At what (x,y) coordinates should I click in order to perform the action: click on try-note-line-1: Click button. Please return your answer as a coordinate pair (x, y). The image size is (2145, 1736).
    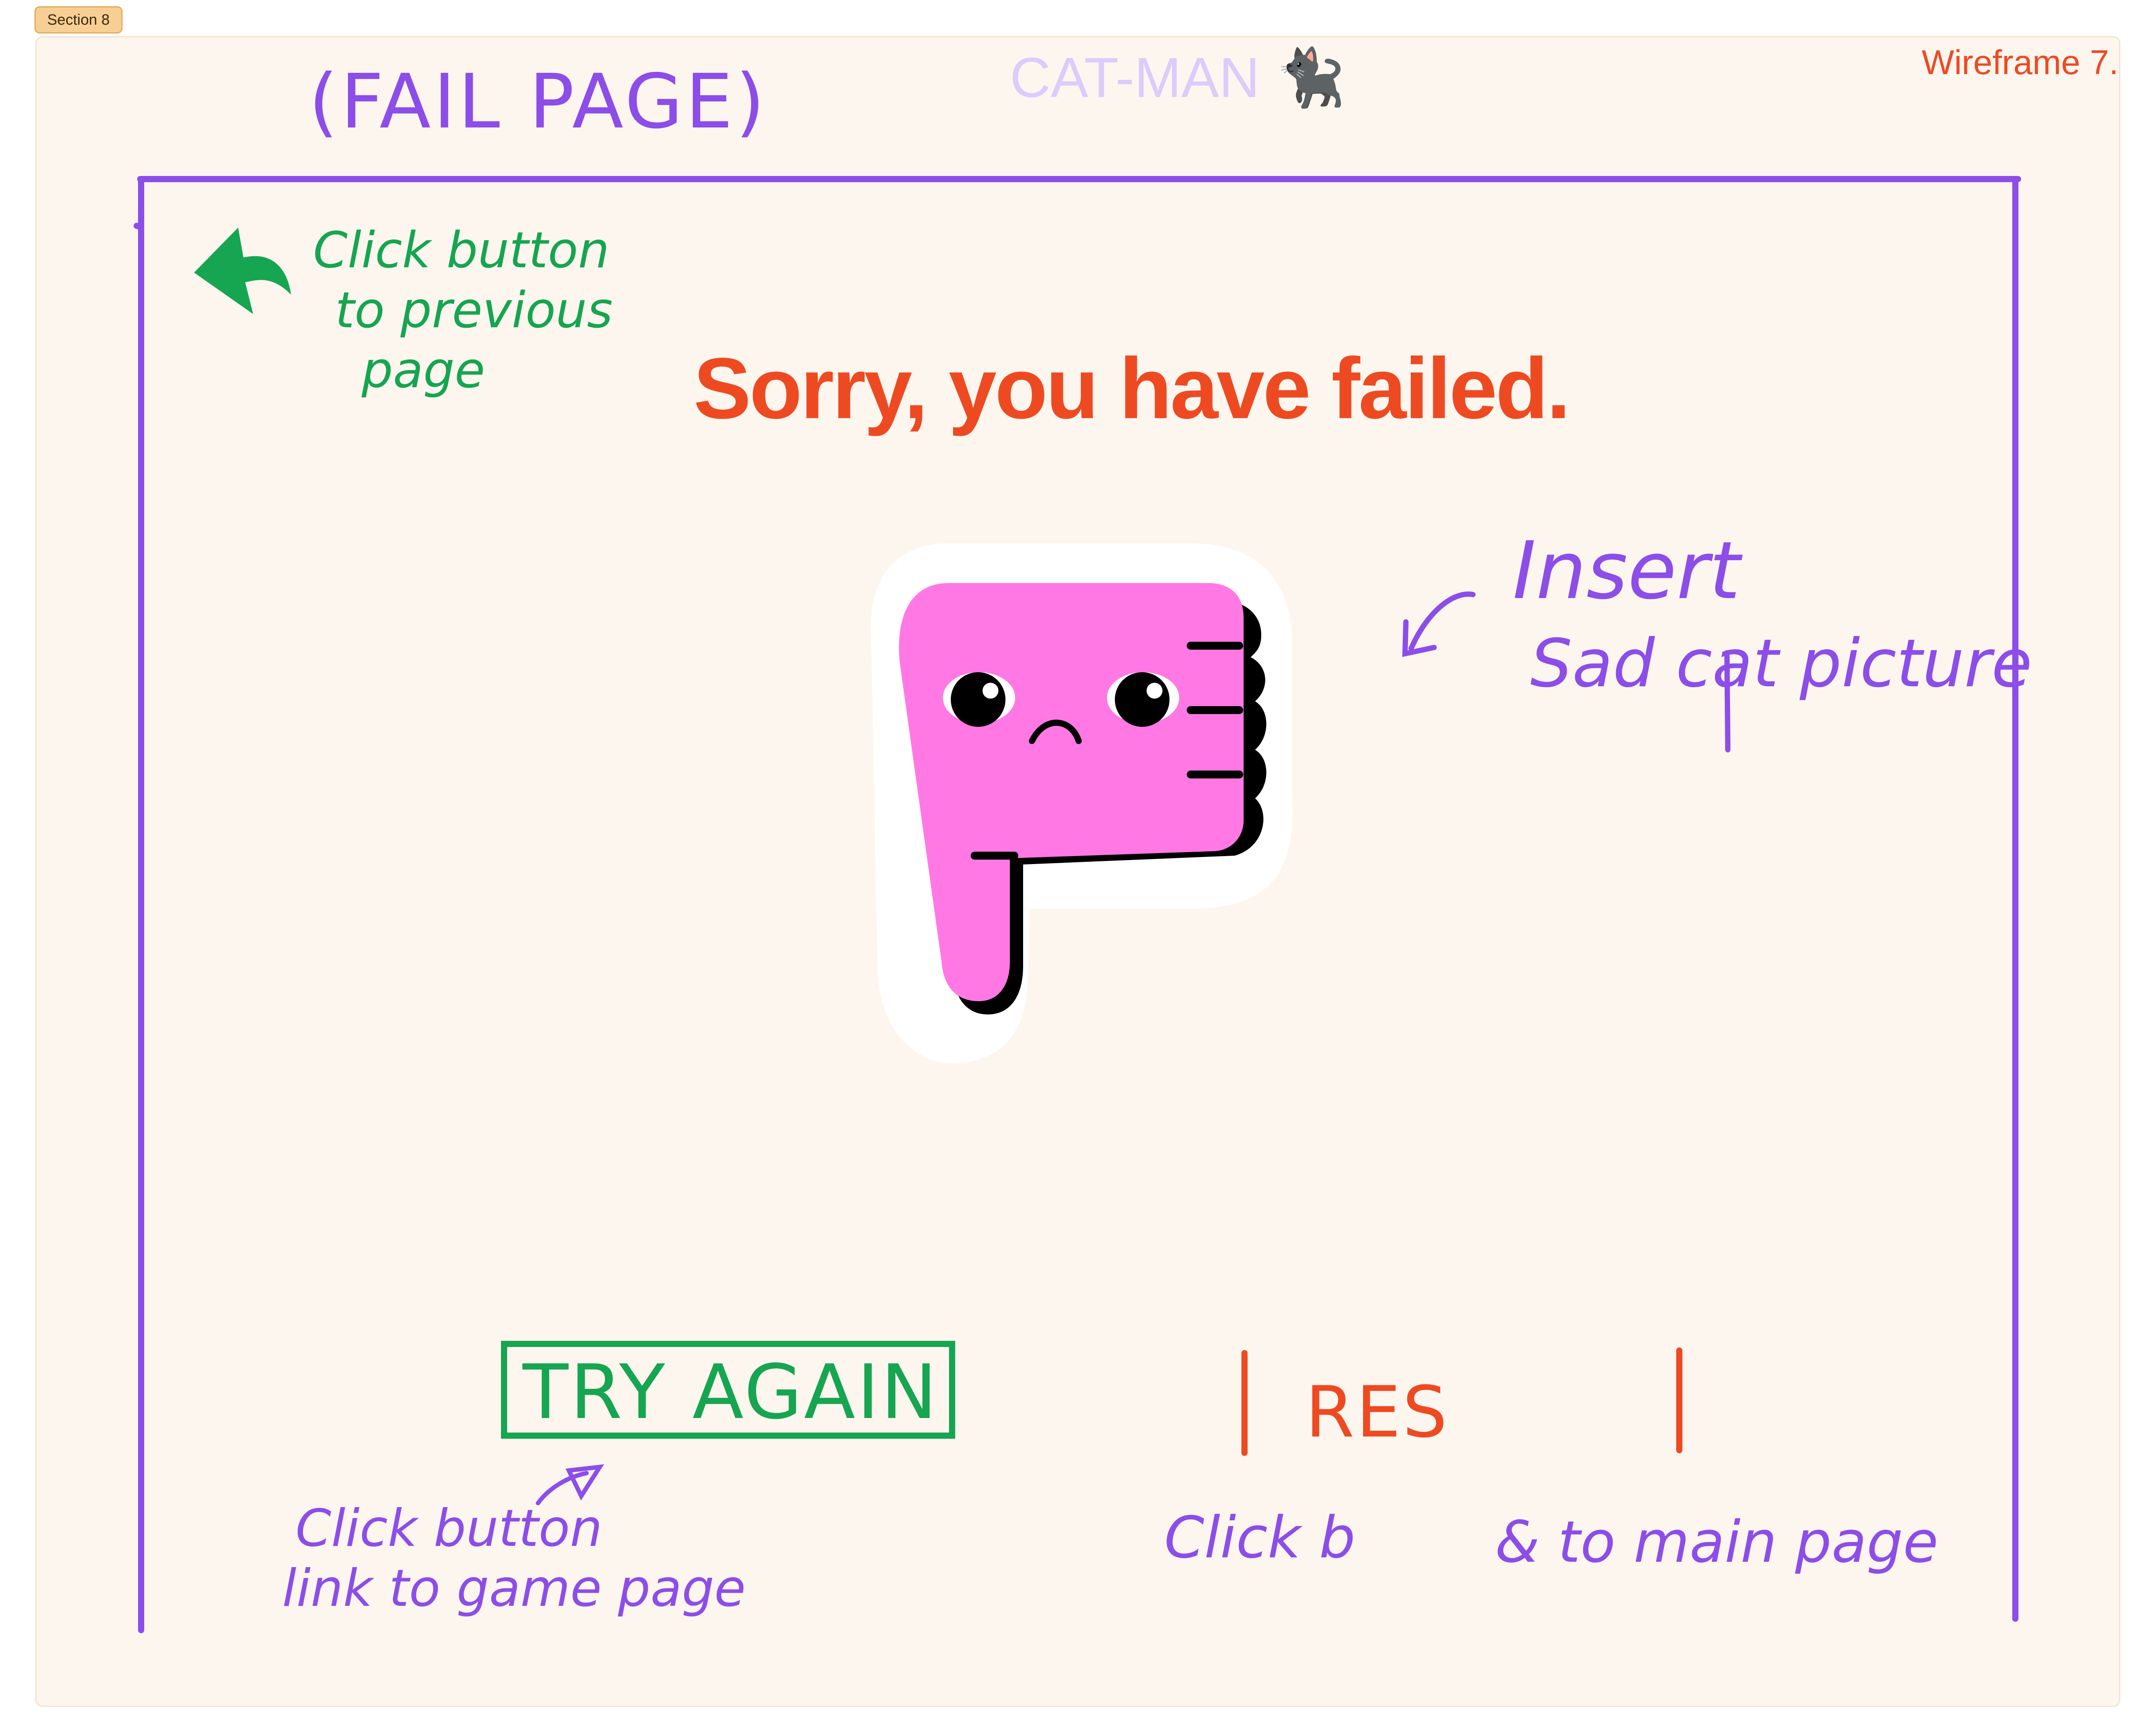
    Looking at the image, I should click on (449, 1528).